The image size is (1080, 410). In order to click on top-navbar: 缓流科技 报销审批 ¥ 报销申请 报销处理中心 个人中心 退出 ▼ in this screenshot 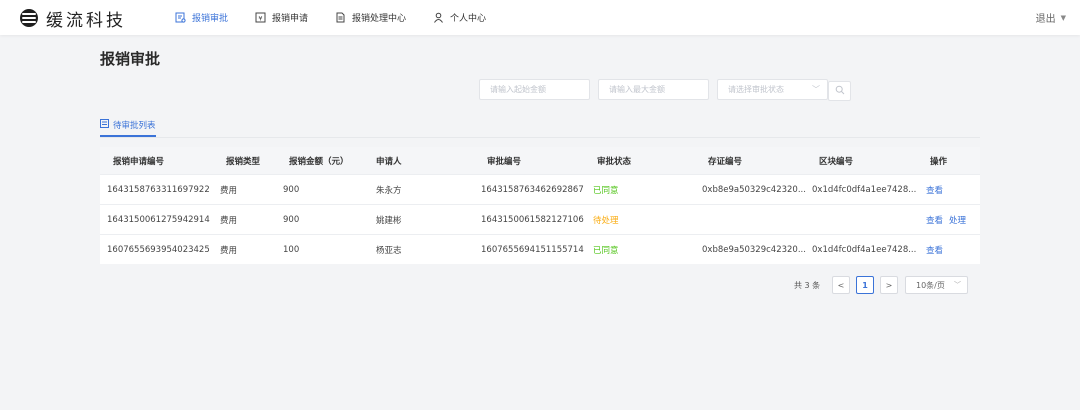, I will do `click(540, 17)`.